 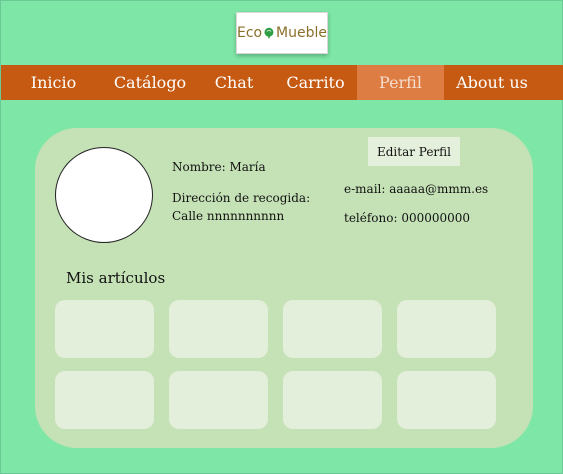 What do you see at coordinates (250, 33) in the screenshot?
I see `logo-text-left: Eco` at bounding box center [250, 33].